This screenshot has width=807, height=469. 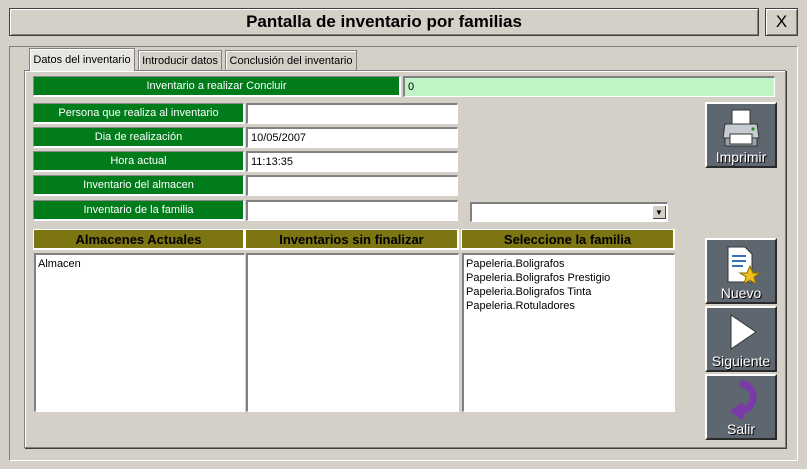 What do you see at coordinates (352, 185) in the screenshot?
I see `almacen-field` at bounding box center [352, 185].